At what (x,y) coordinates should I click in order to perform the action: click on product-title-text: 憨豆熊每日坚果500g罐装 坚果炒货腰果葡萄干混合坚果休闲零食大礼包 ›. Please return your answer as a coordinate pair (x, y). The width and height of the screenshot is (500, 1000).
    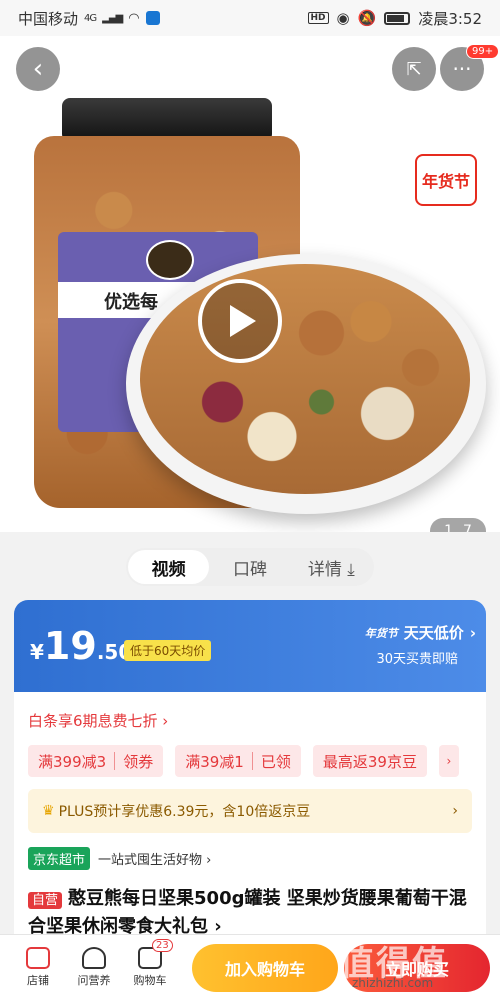
    Looking at the image, I should click on (247, 912).